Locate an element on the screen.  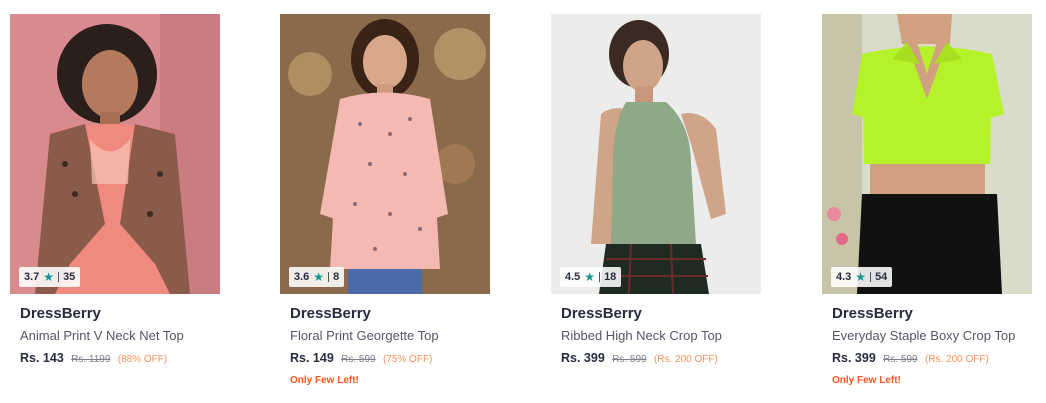
product-image: 3.6 ★ 8 is located at coordinates (385, 154).